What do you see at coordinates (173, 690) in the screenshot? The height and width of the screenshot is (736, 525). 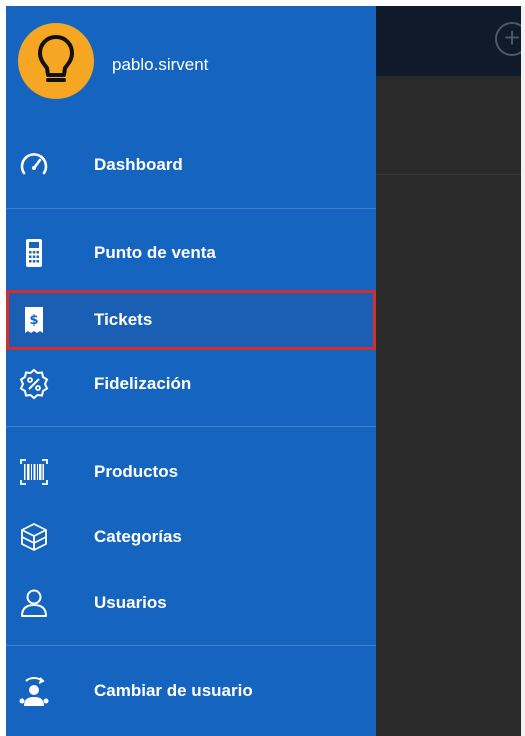 I see `menu-label-cambiar-usuario: Cambiar de usuario` at bounding box center [173, 690].